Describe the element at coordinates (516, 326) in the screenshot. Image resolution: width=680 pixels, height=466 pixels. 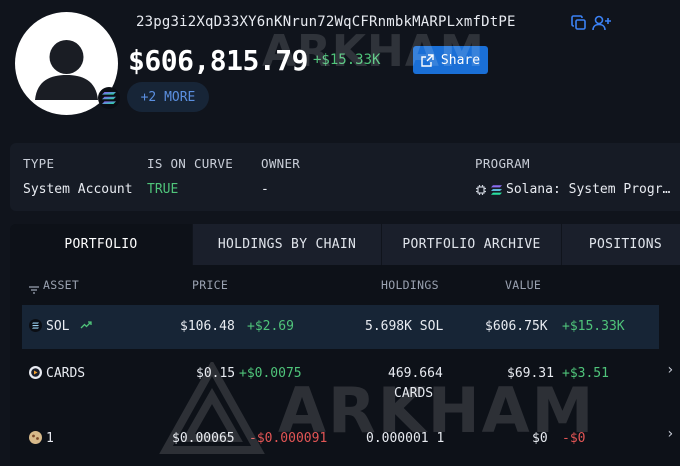
I see `asset-value: $606.75K` at that location.